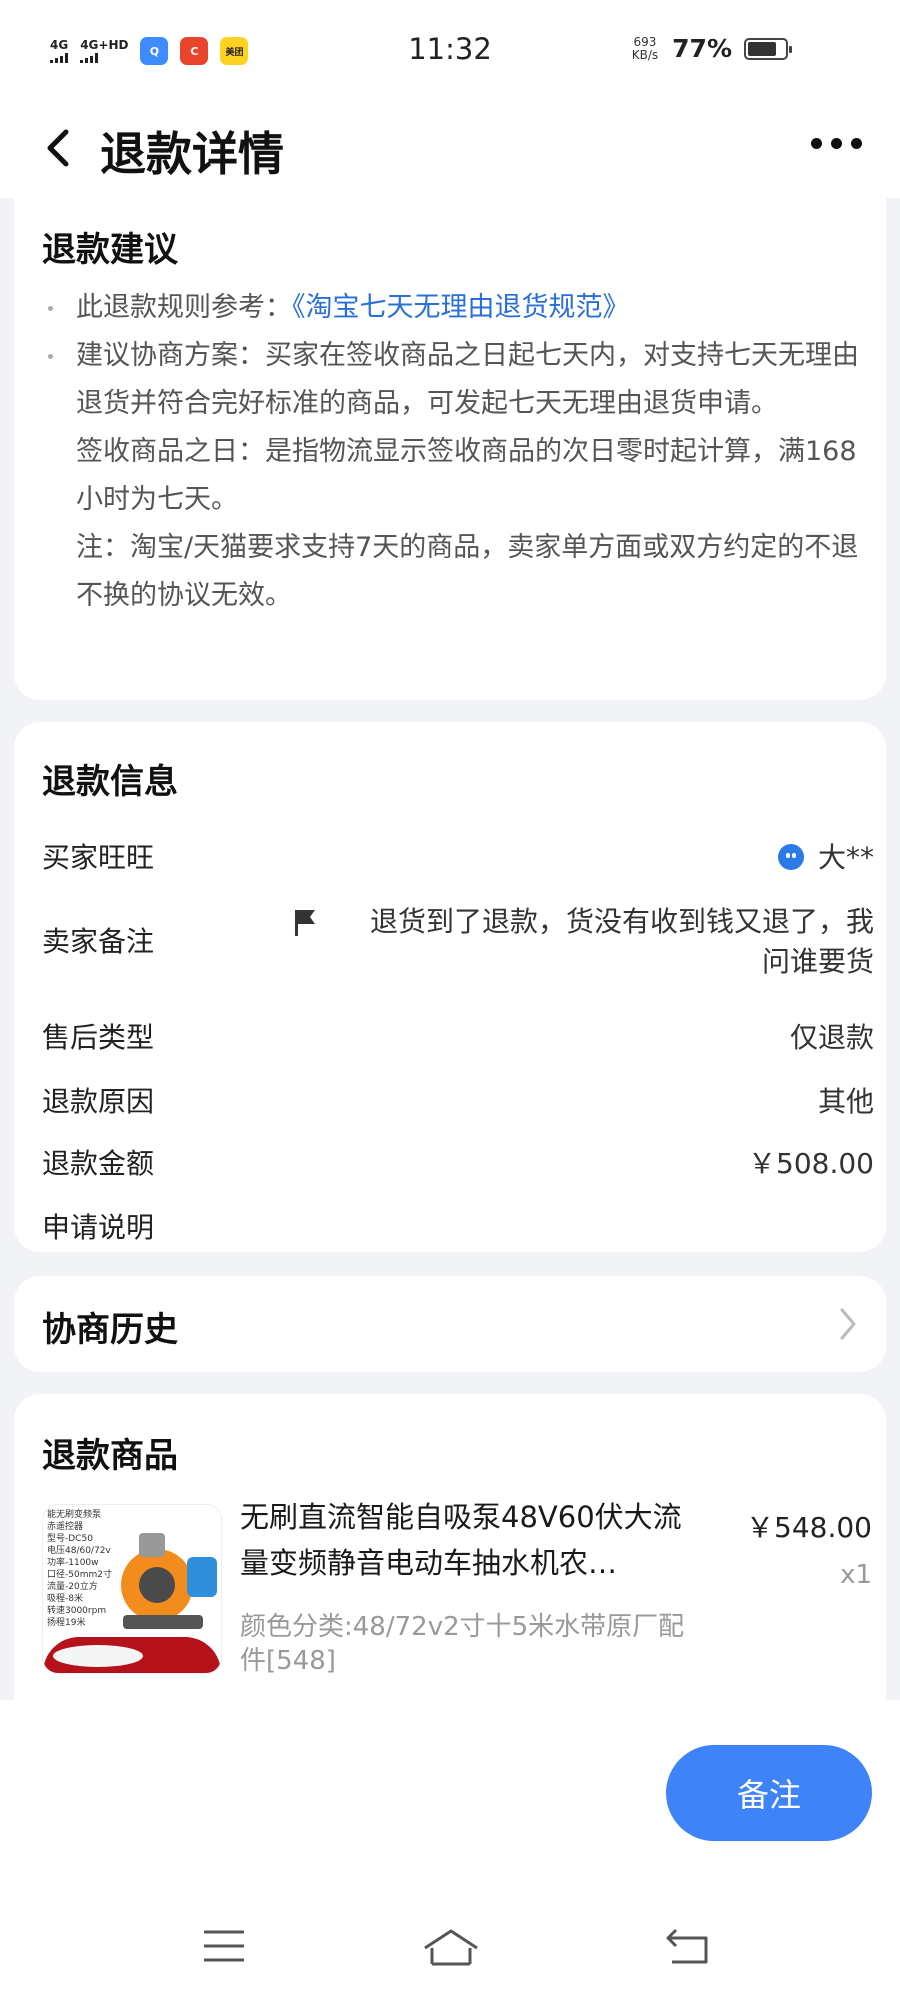 This screenshot has width=900, height=2000. I want to click on network-speed-unit: KB/s, so click(645, 54).